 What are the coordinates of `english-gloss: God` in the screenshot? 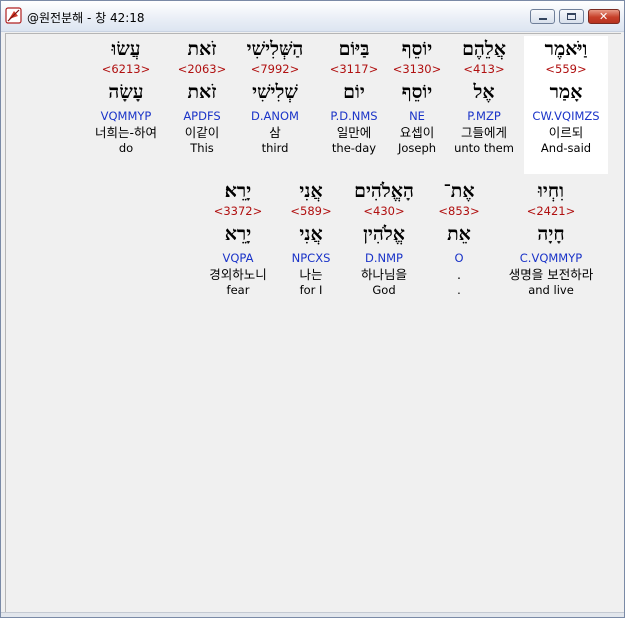 It's located at (384, 290).